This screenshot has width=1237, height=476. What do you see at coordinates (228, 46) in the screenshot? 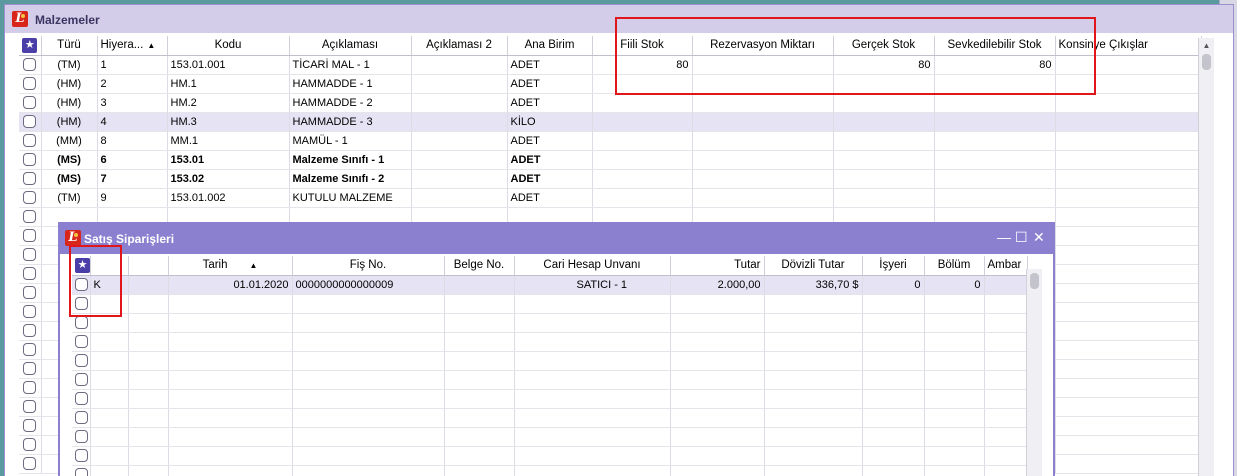
I see `col-kodu: Kodu` at bounding box center [228, 46].